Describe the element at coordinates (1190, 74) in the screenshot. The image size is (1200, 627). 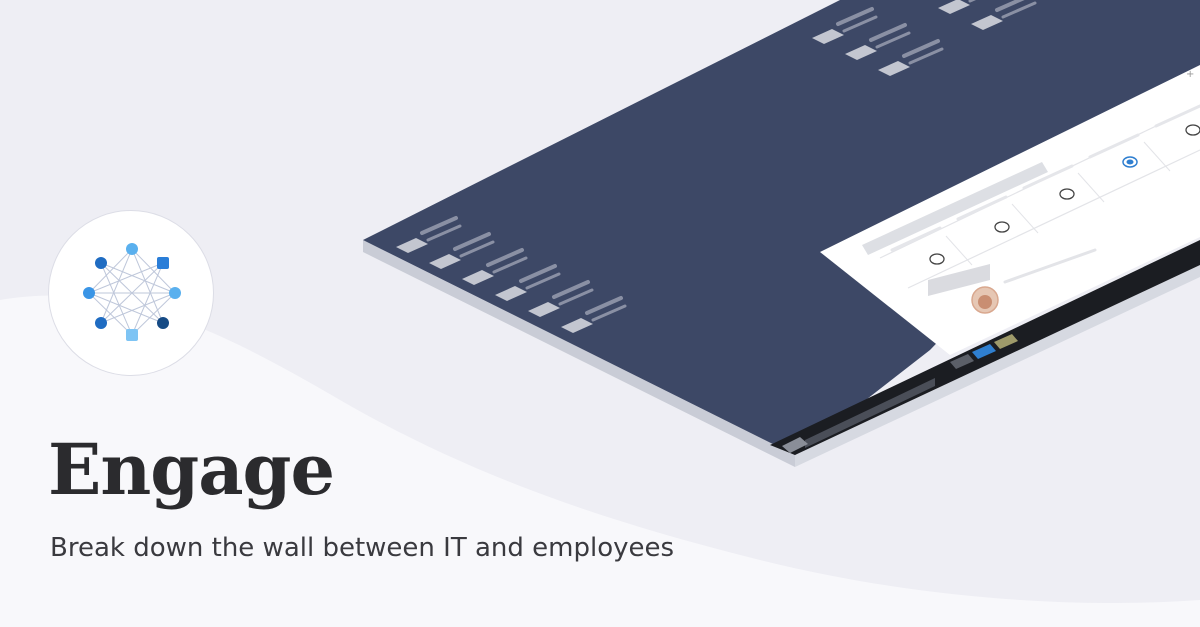
I see `close-icon: +` at that location.